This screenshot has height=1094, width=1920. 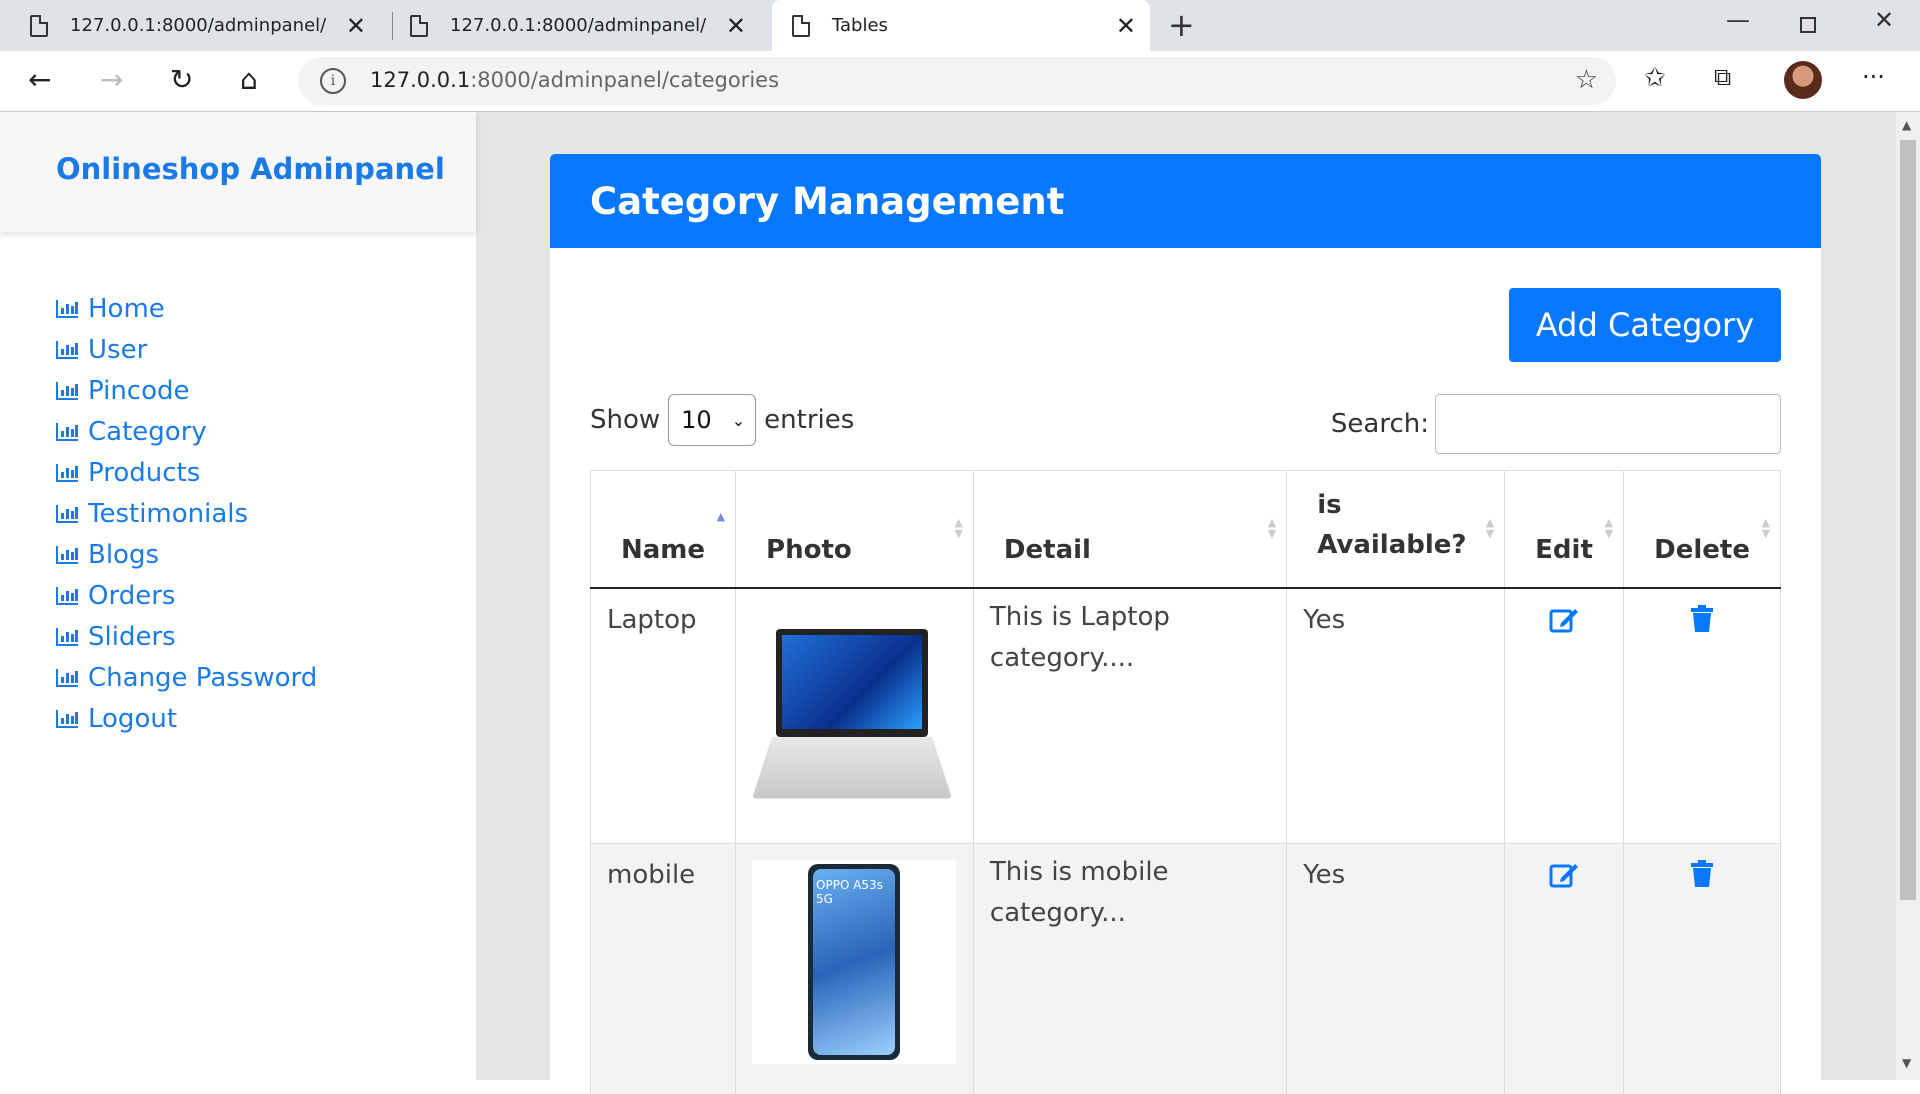 I want to click on sidebar-item-sliders: Sliders, so click(x=186, y=636).